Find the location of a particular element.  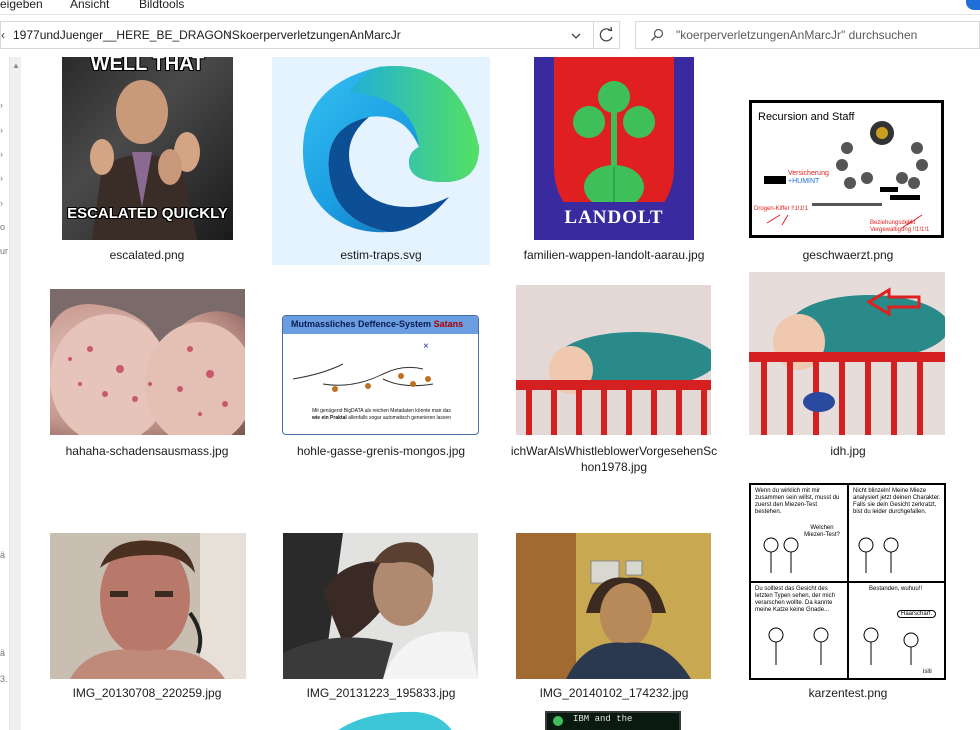

chevron-down-icon is located at coordinates (576, 36).